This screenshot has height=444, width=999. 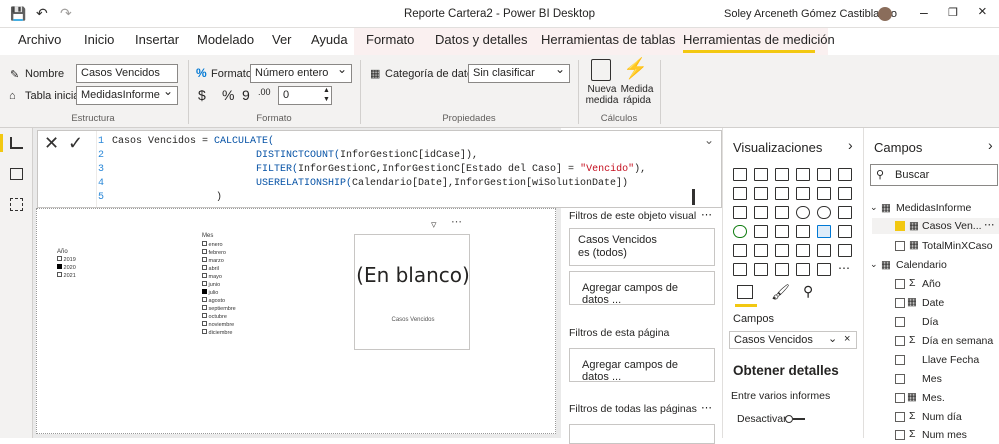 I want to click on remove-icon: ×, so click(x=847, y=339).